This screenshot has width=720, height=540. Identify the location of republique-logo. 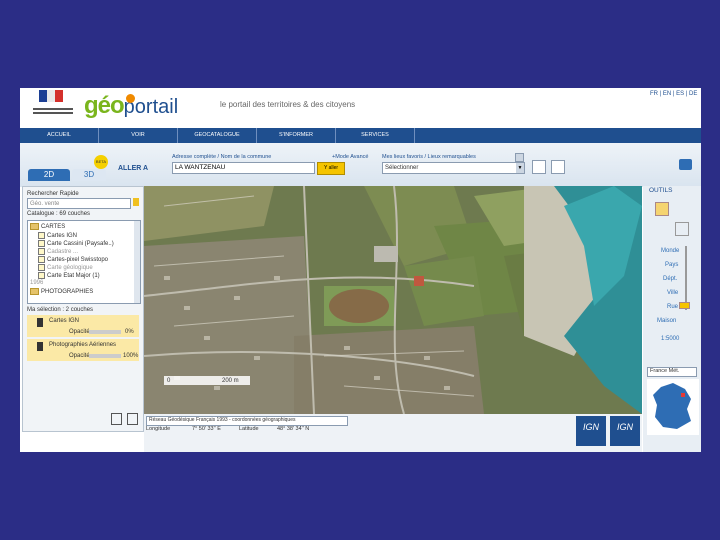
(49, 106).